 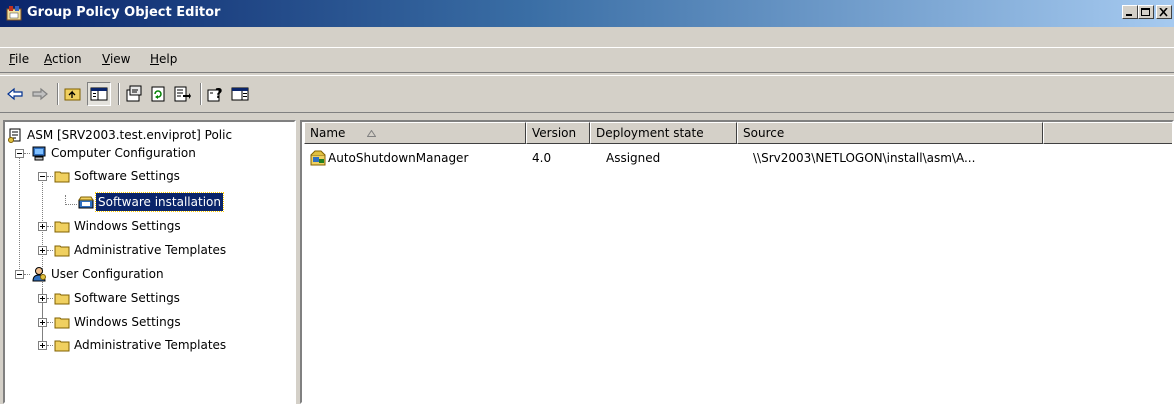 I want to click on group-policy-app-icon, so click(x=14, y=13).